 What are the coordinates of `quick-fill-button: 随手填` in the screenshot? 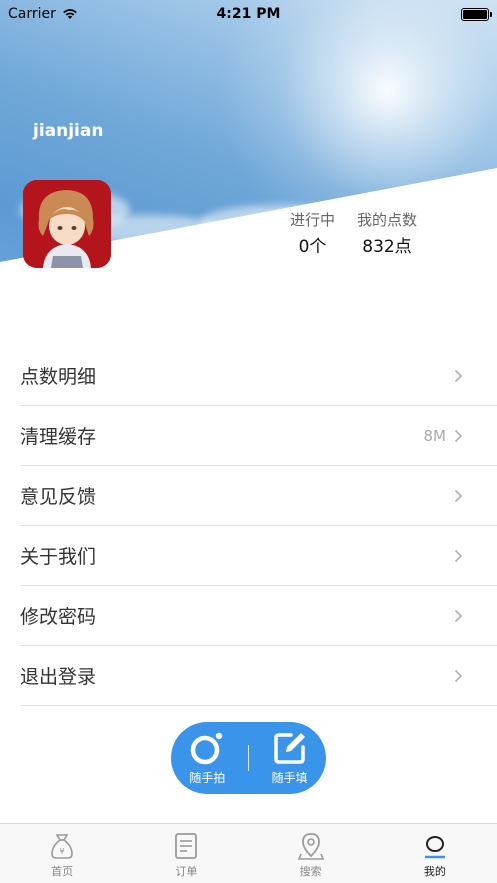 It's located at (290, 758).